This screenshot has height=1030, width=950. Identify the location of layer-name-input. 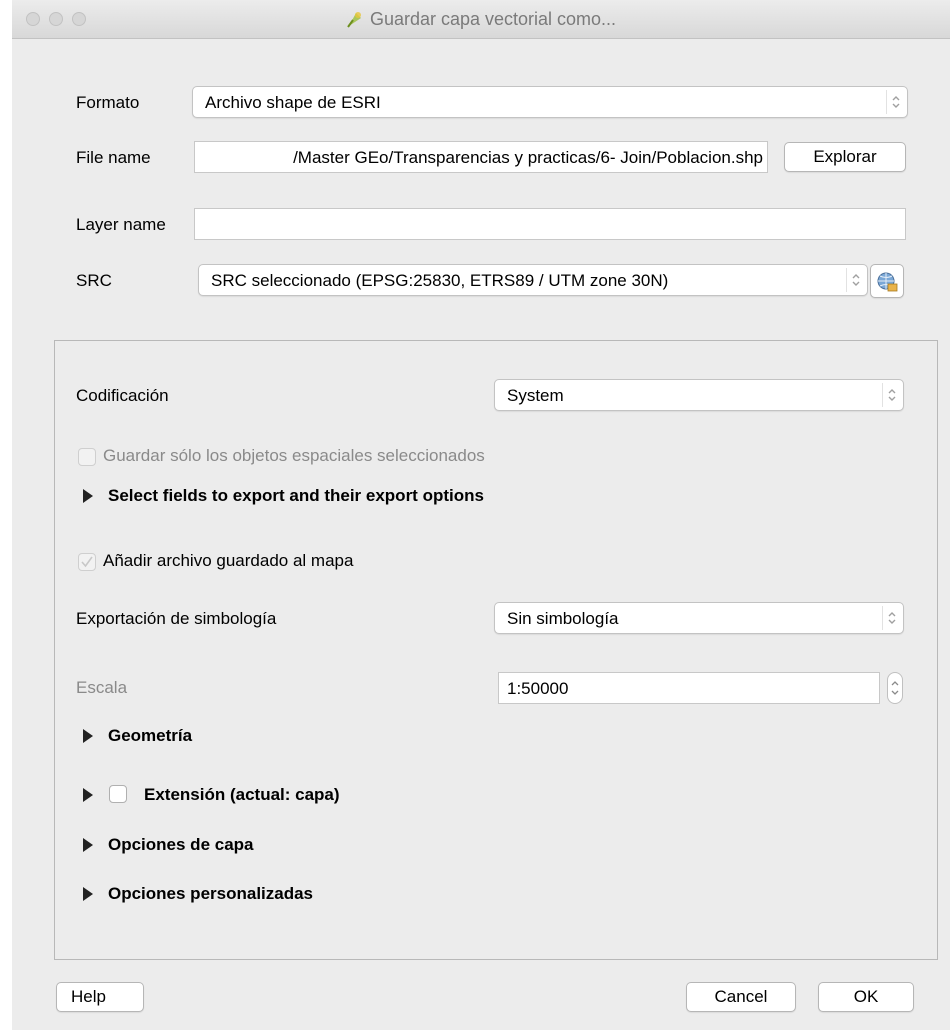
(550, 224).